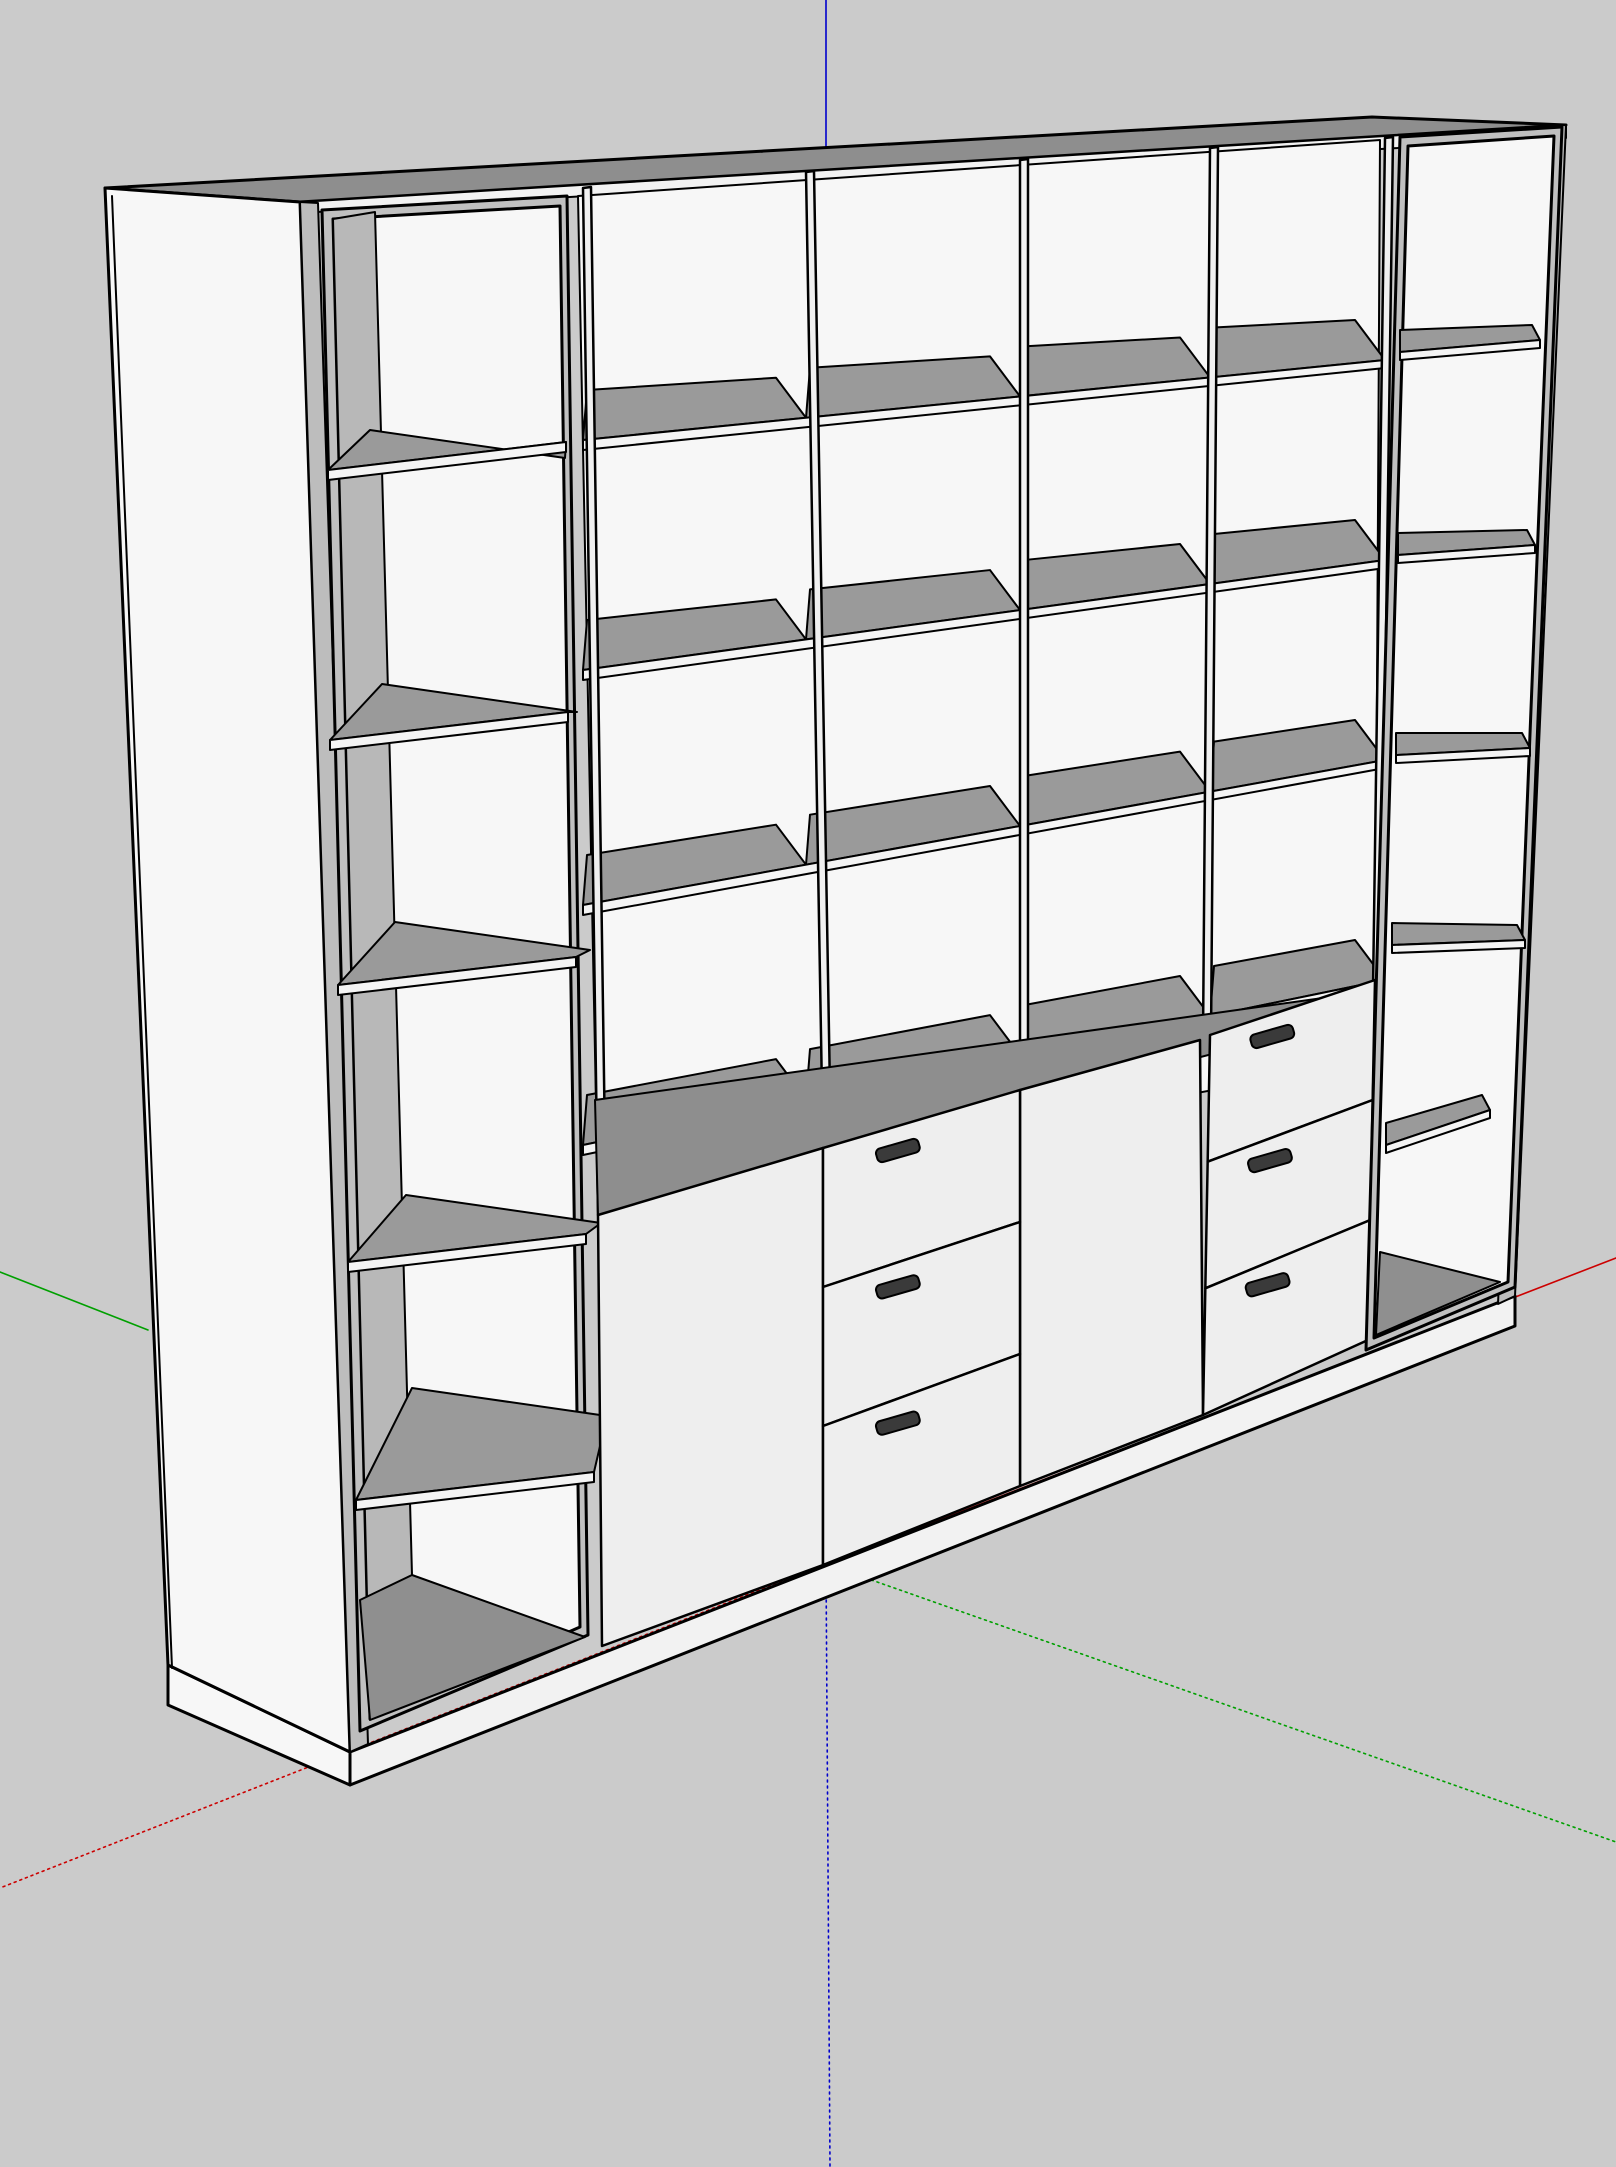  Describe the element at coordinates (710, 1397) in the screenshot. I see `door-left` at that location.